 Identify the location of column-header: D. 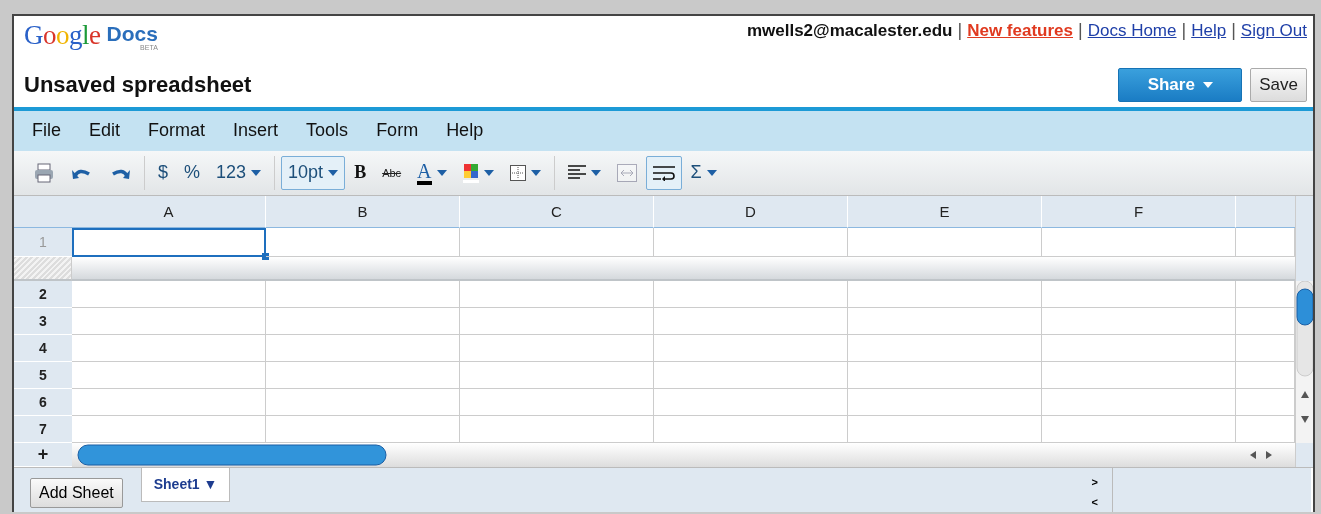
(751, 212).